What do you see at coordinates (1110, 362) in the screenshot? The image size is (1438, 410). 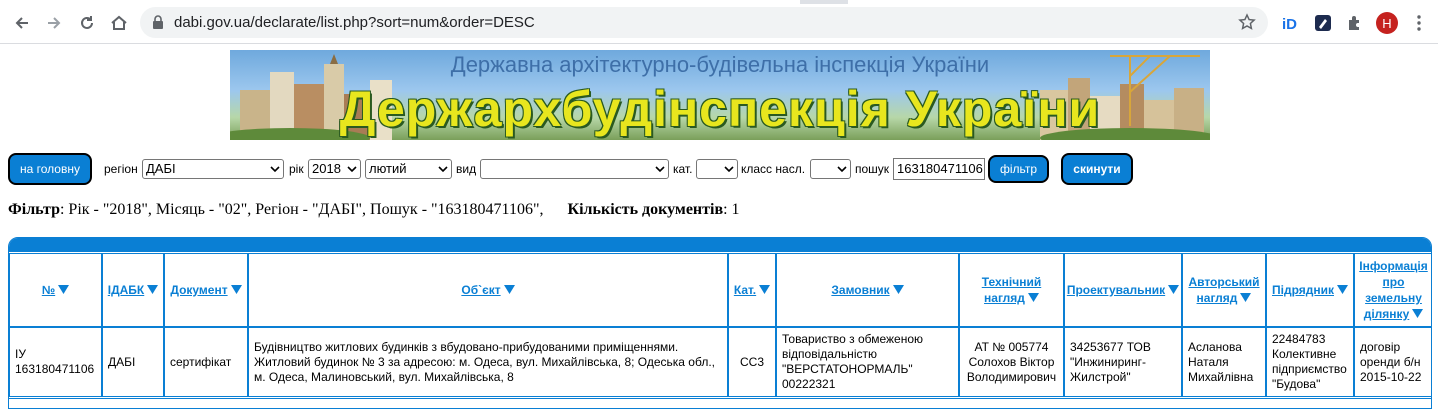 I see `table-row: 34253677 ТОВ "Инжиниринг- Жилстрой"` at bounding box center [1110, 362].